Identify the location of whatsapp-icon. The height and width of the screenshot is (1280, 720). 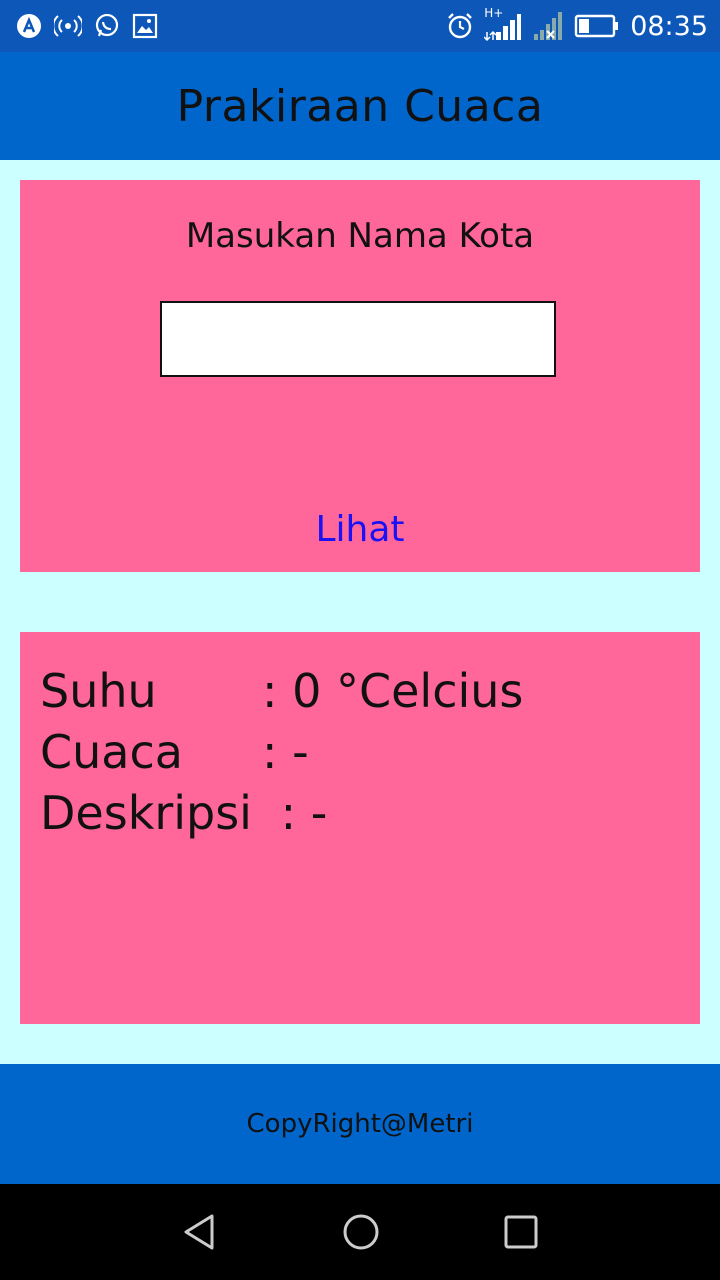
(107, 26).